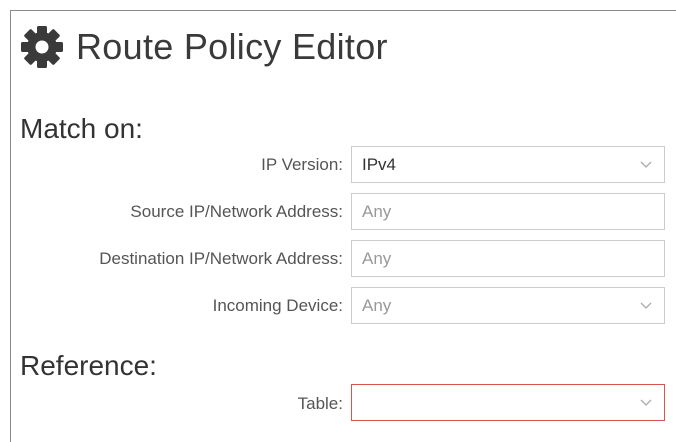  What do you see at coordinates (88, 365) in the screenshot?
I see `reference-heading: Reference:` at bounding box center [88, 365].